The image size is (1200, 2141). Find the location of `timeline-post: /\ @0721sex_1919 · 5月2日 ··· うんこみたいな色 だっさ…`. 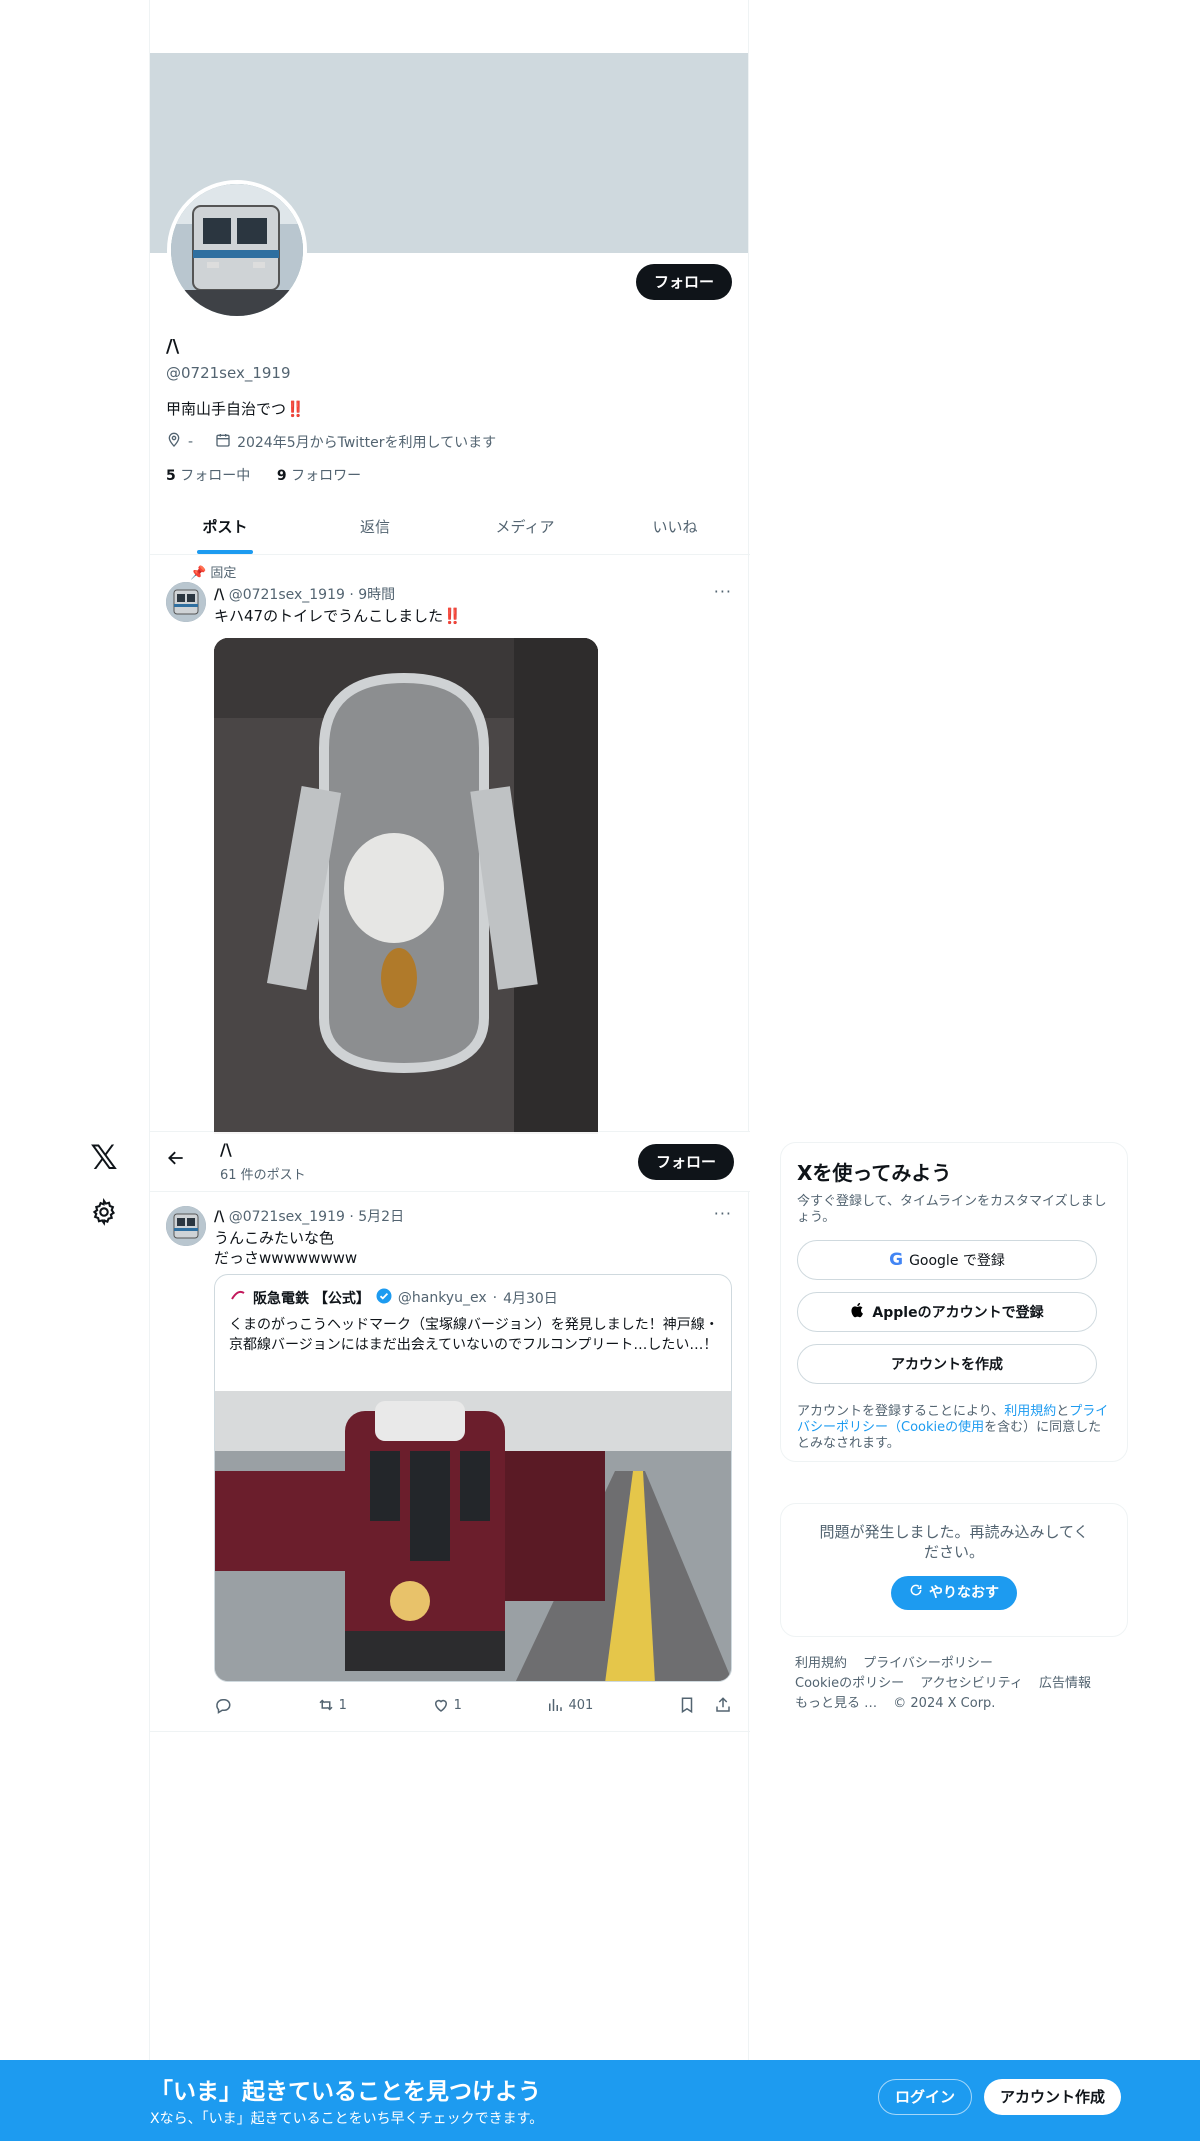

timeline-post: /\ @0721sex_1919 · 5月2日 ··· うんこみたいな色 だっさ… is located at coordinates (450, 1462).